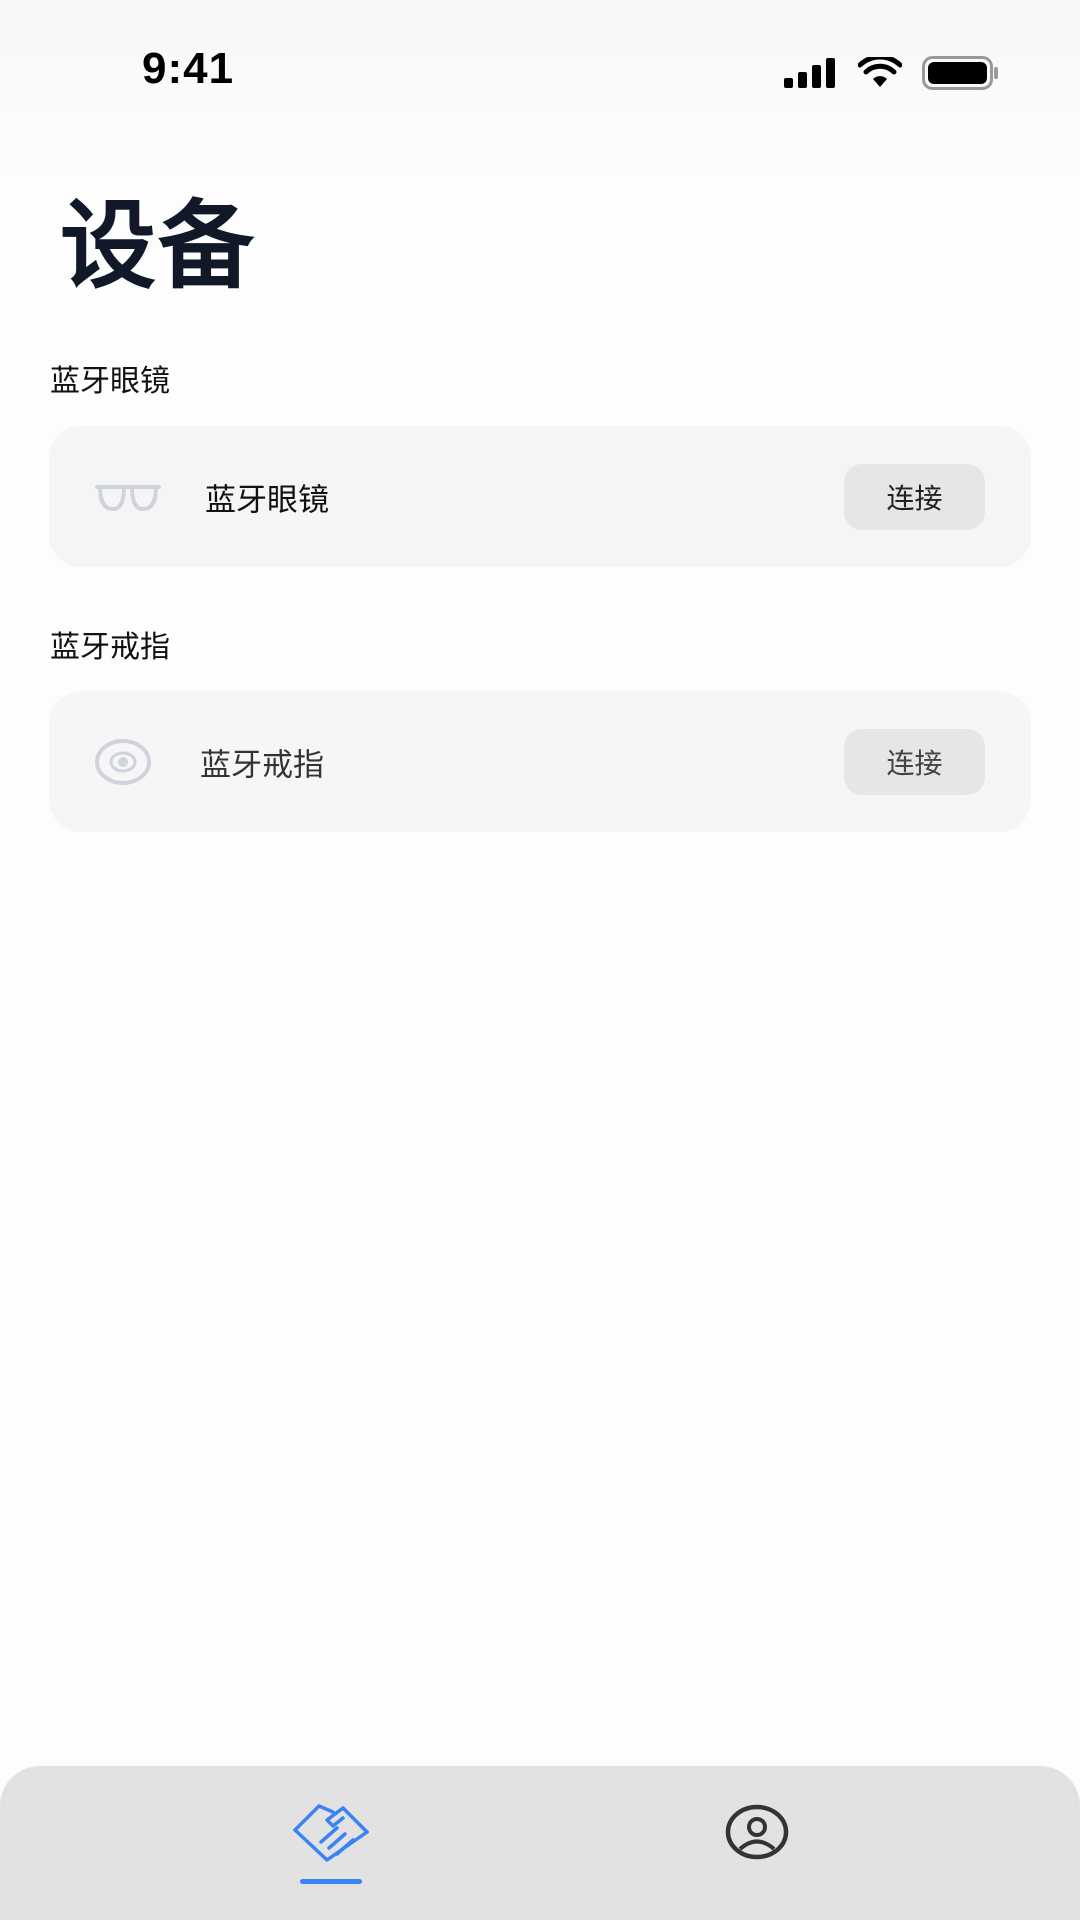  Describe the element at coordinates (158, 246) in the screenshot. I see `page-title: 设备` at that location.